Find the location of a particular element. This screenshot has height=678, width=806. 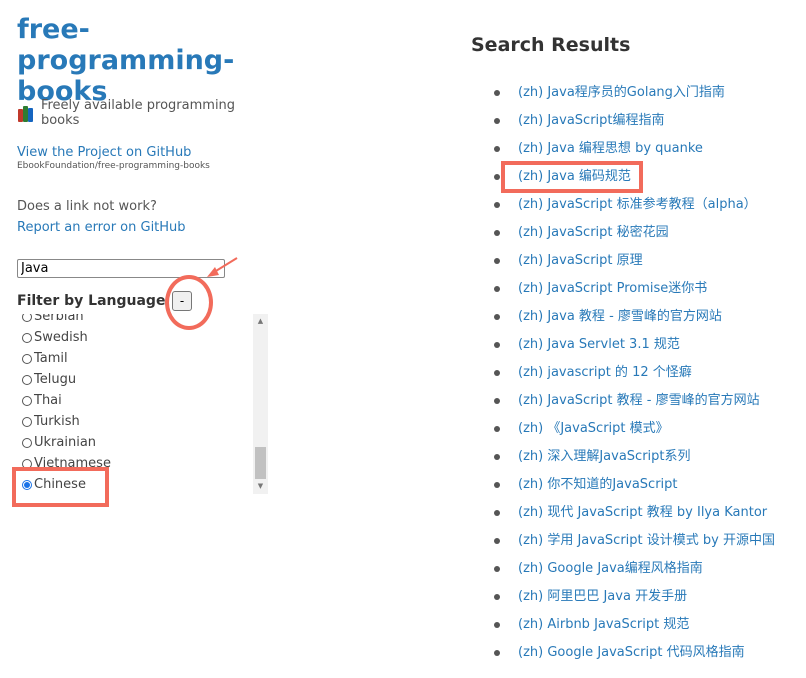

result-item: (zh) JavaScript Promise迷你书 is located at coordinates (634, 293).